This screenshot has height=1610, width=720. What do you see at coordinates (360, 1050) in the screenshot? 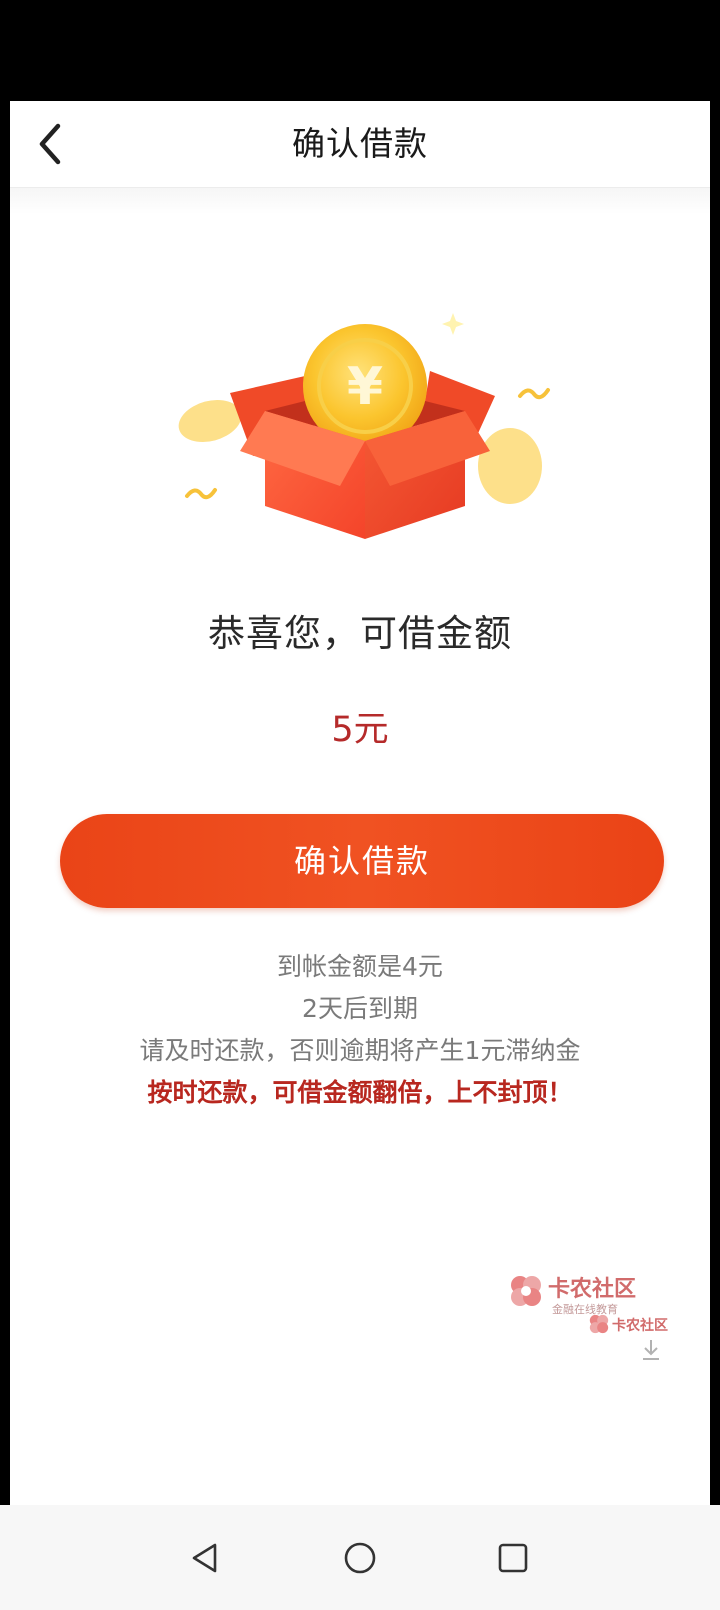
I see `info-line-late-fee: 请及时还款，否则逾期将产生1元滞纳金` at bounding box center [360, 1050].